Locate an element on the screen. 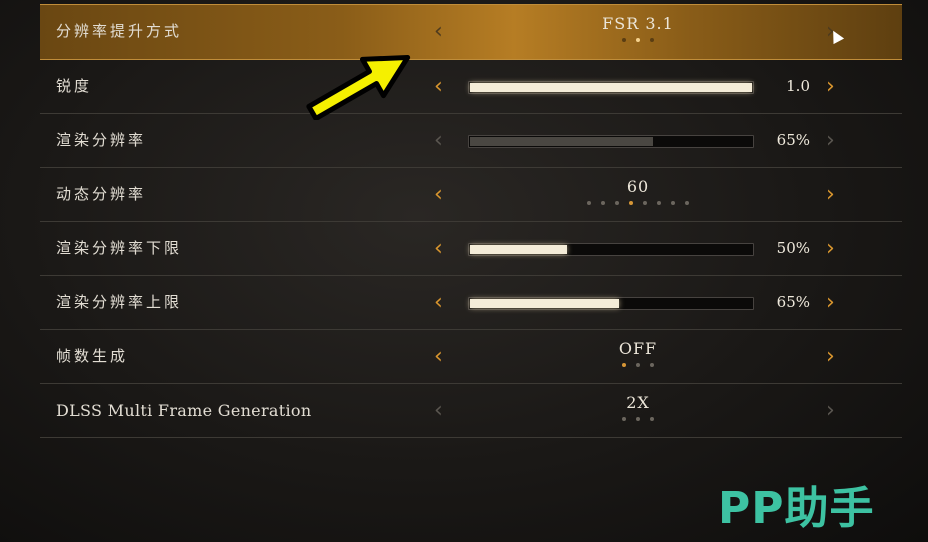 This screenshot has width=928, height=542. option-value: OFF is located at coordinates (638, 348).